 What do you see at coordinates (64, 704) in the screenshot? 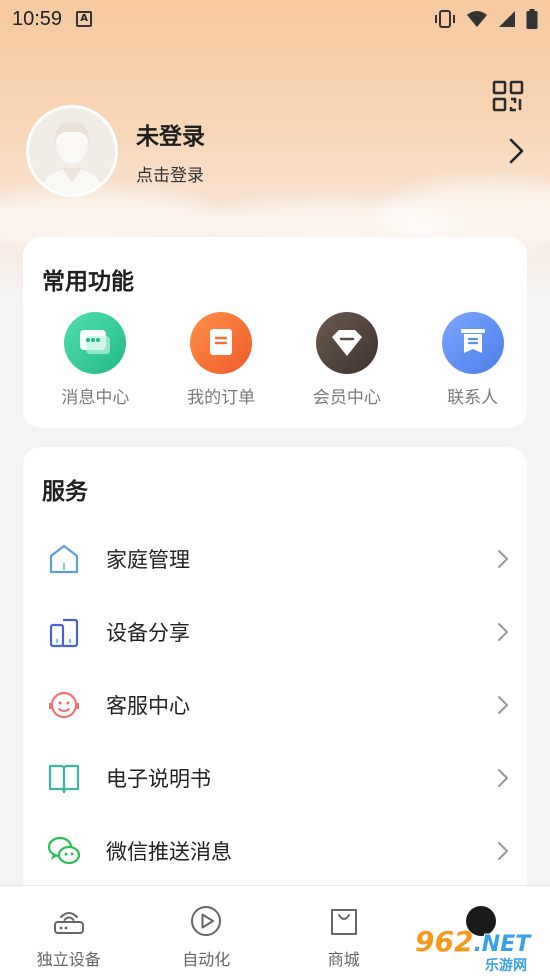
I see `customer-service-icon` at bounding box center [64, 704].